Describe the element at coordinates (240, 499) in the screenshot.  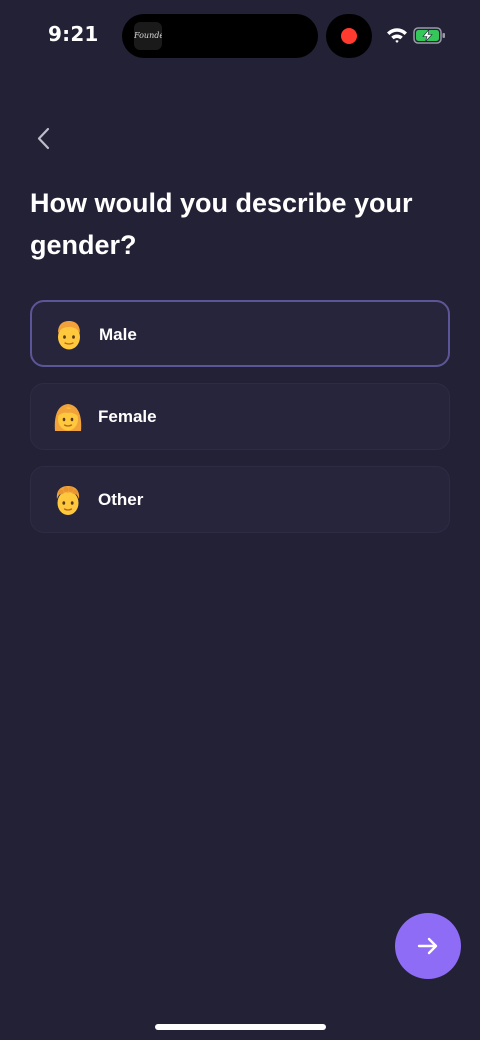
I see `option-other: Other` at that location.